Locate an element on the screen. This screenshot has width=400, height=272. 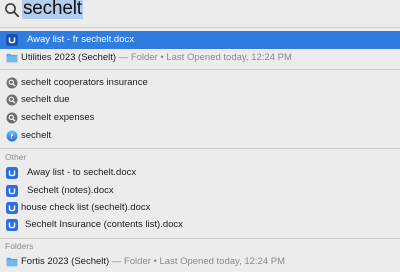
folder-result-label: Utilities 2023 (Sechelt) is located at coordinates (69, 57).